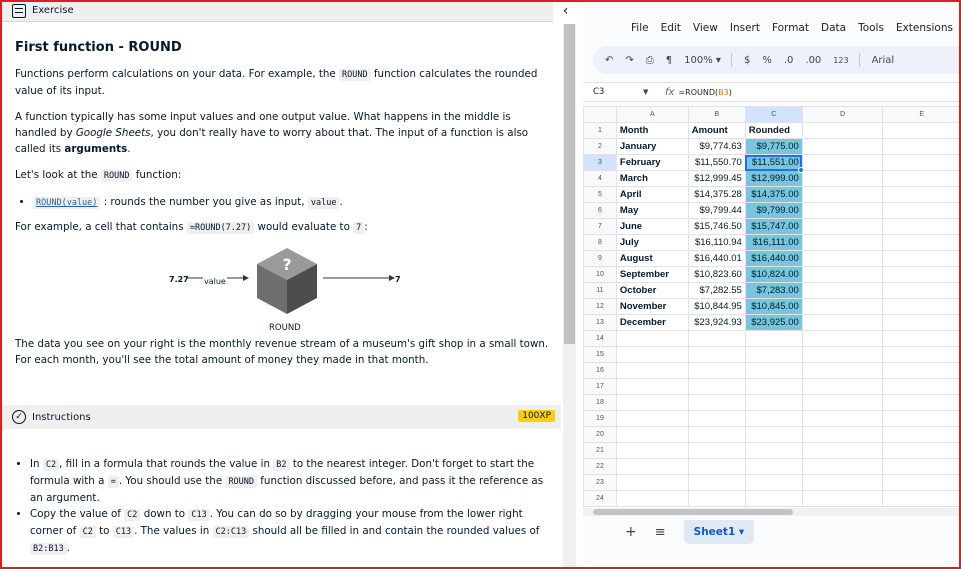 The height and width of the screenshot is (569, 961). What do you see at coordinates (600, 210) in the screenshot?
I see `row-header: 6` at bounding box center [600, 210].